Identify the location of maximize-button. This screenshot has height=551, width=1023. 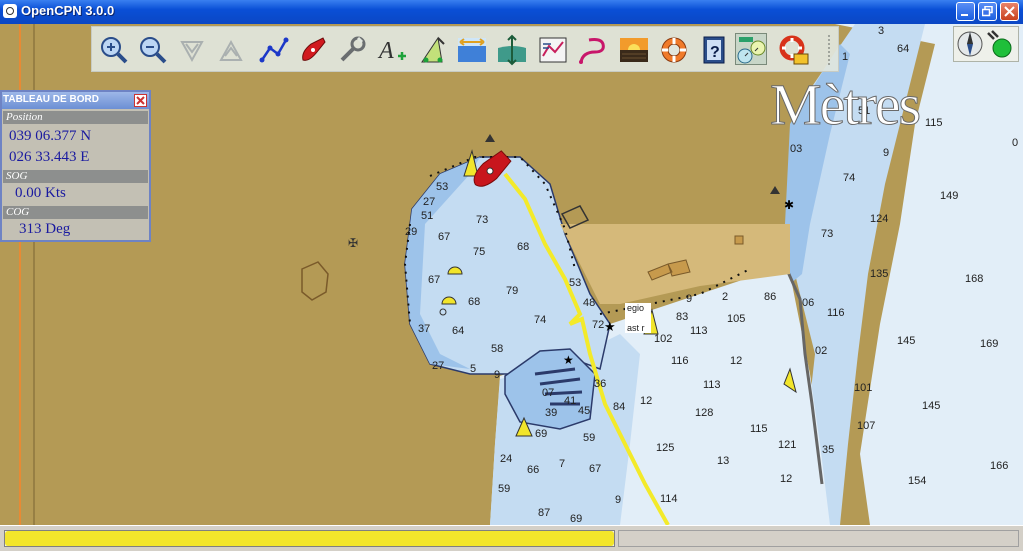
(987, 11).